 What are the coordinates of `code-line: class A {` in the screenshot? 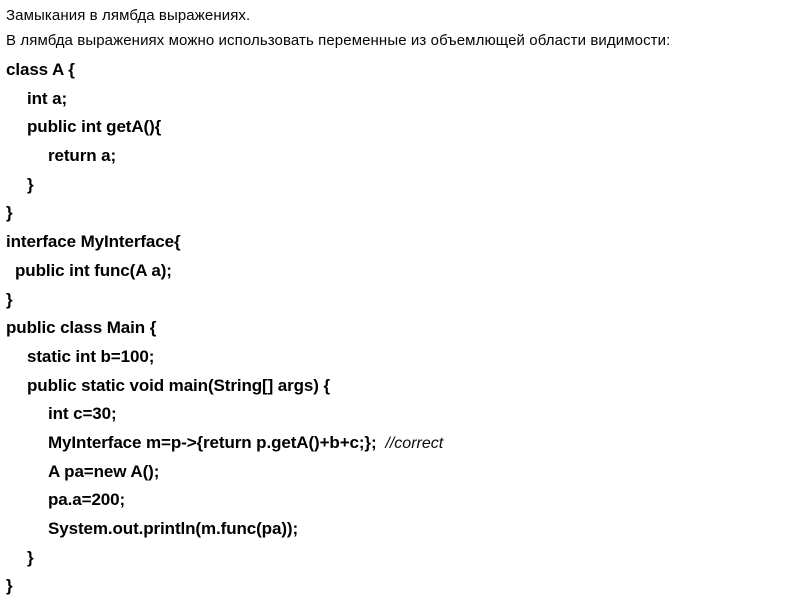 It's located at (400, 70).